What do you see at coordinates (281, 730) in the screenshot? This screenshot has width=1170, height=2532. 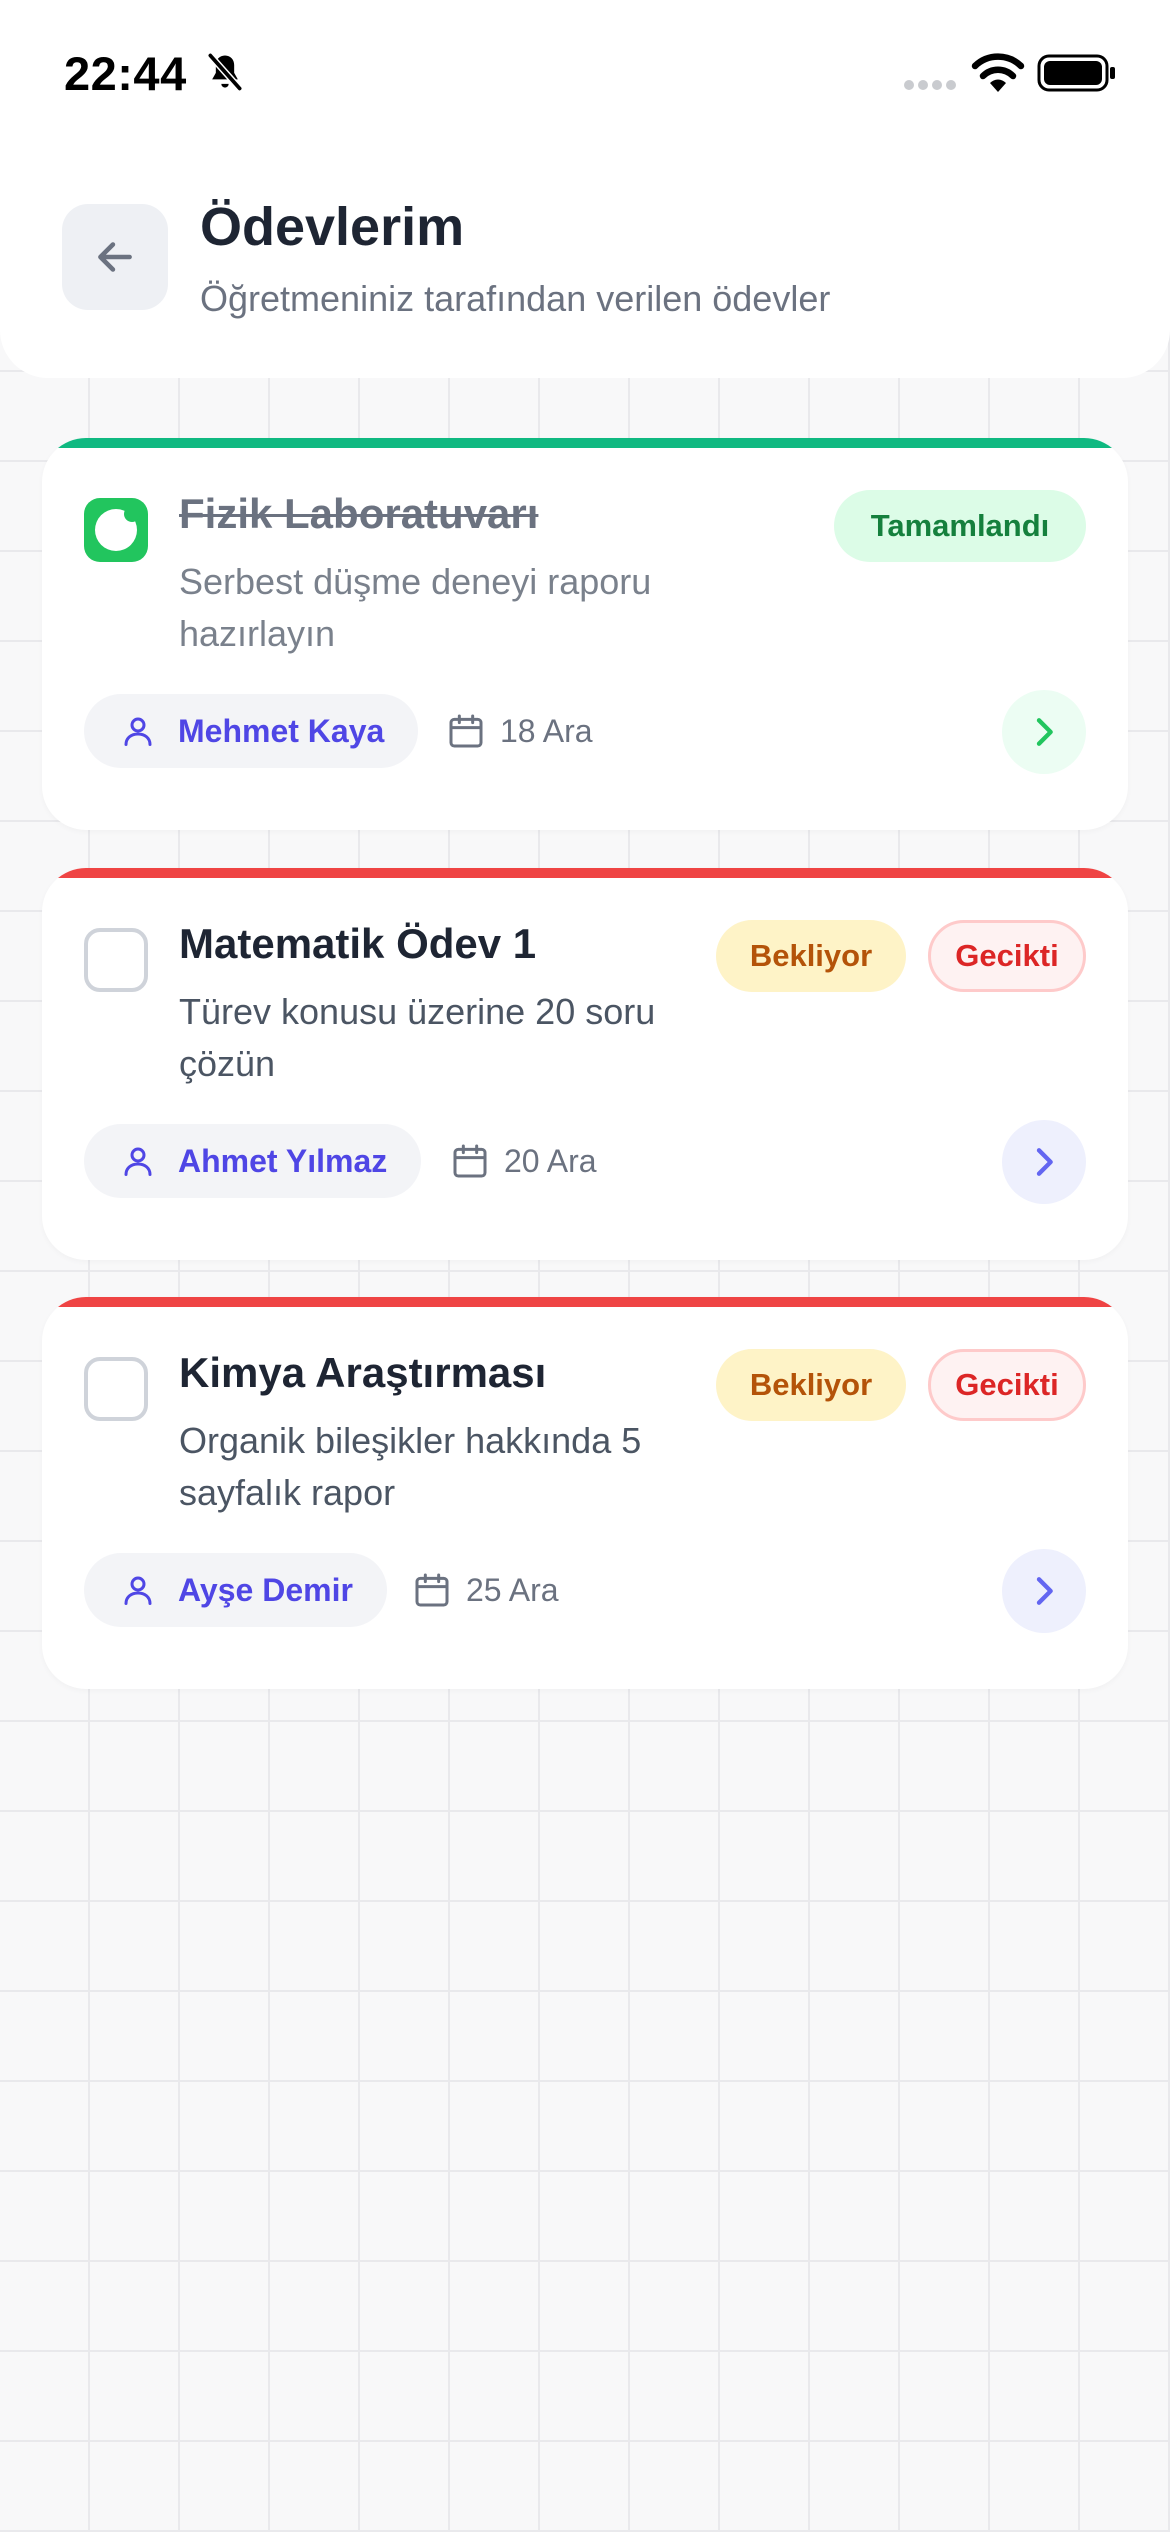 I see `teacher-name: Mehmet Kaya` at bounding box center [281, 730].